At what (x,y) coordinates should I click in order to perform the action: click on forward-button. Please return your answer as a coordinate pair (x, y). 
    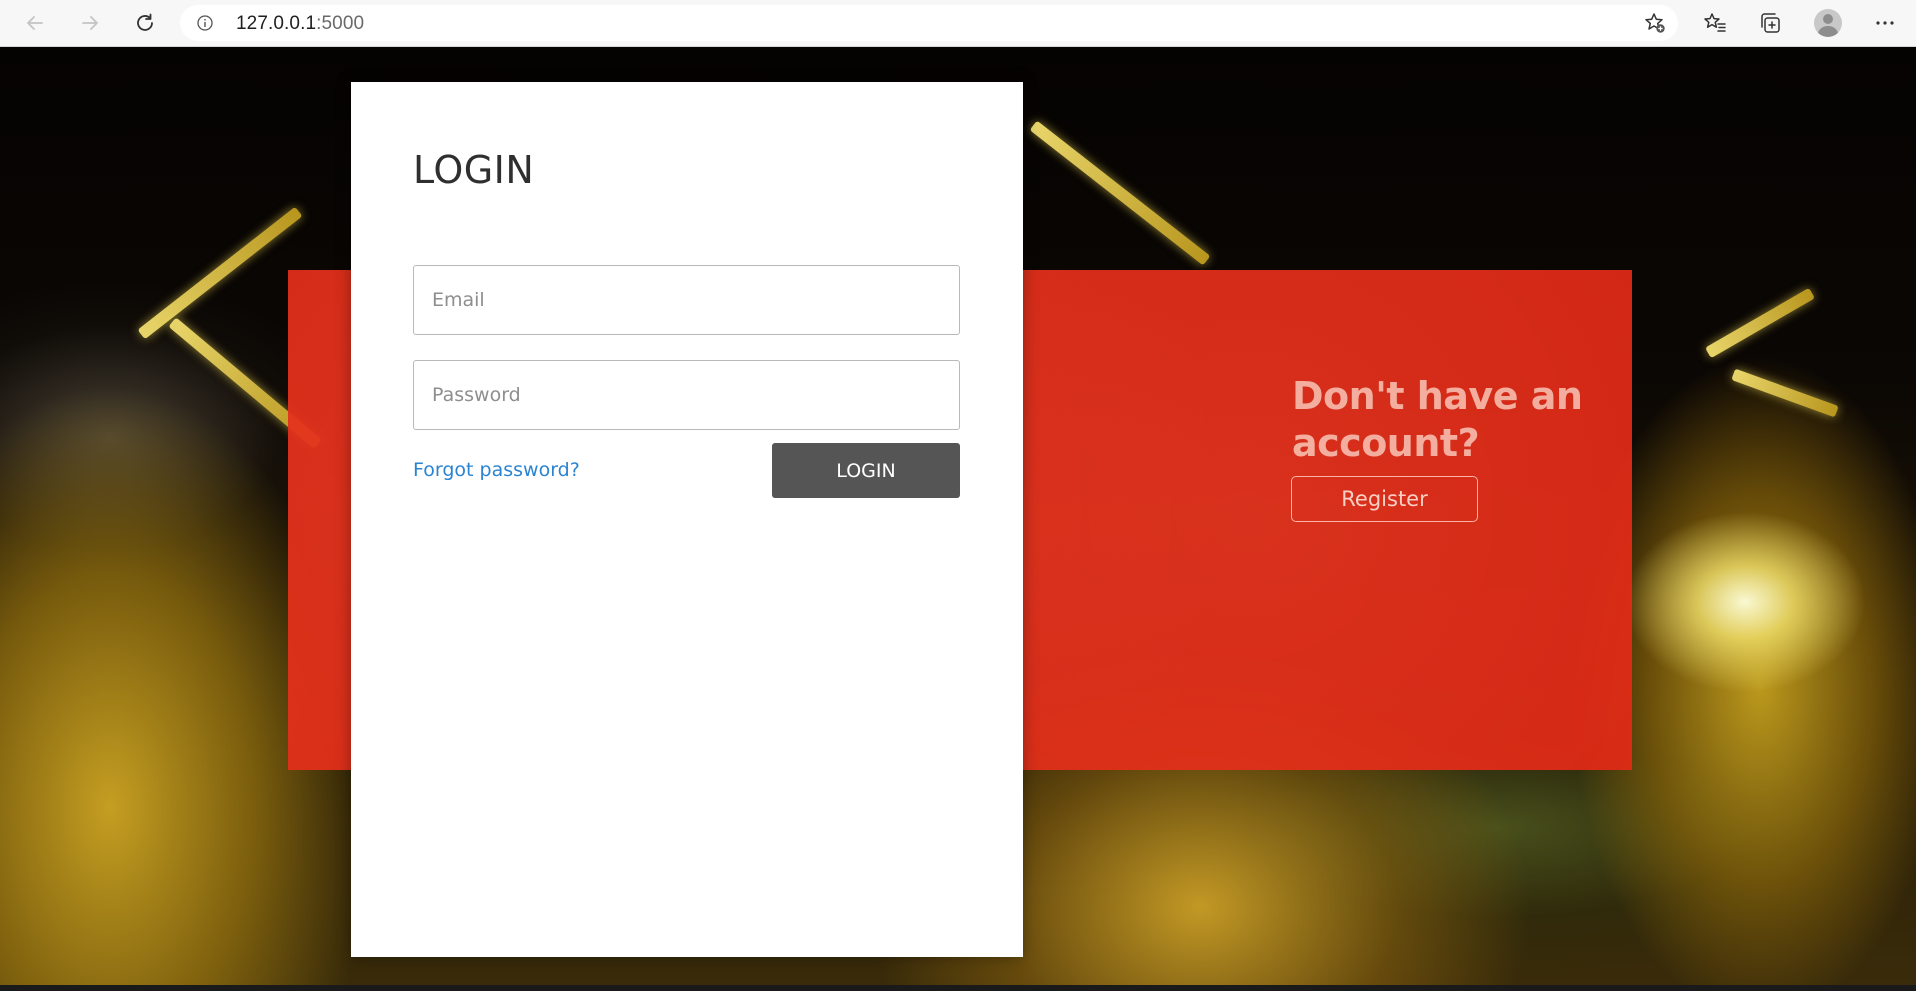
    Looking at the image, I should click on (90, 23).